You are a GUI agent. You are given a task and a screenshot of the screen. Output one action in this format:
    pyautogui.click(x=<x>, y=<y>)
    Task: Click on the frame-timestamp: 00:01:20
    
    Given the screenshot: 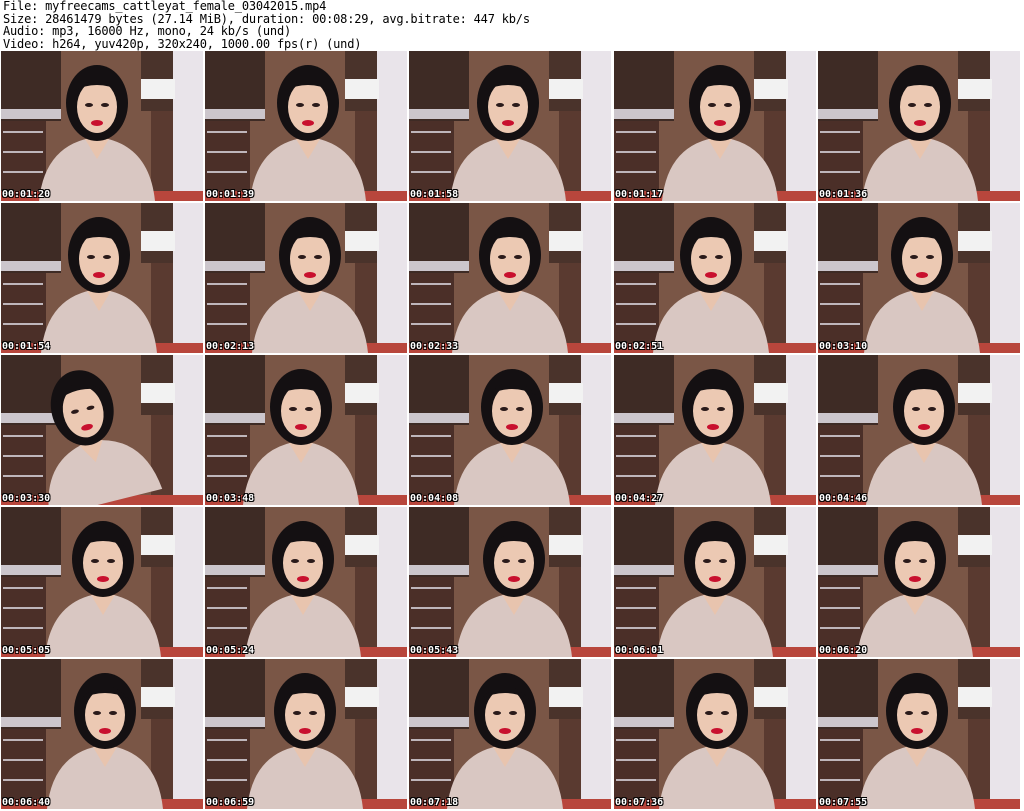 What is the action you would take?
    pyautogui.click(x=26, y=194)
    